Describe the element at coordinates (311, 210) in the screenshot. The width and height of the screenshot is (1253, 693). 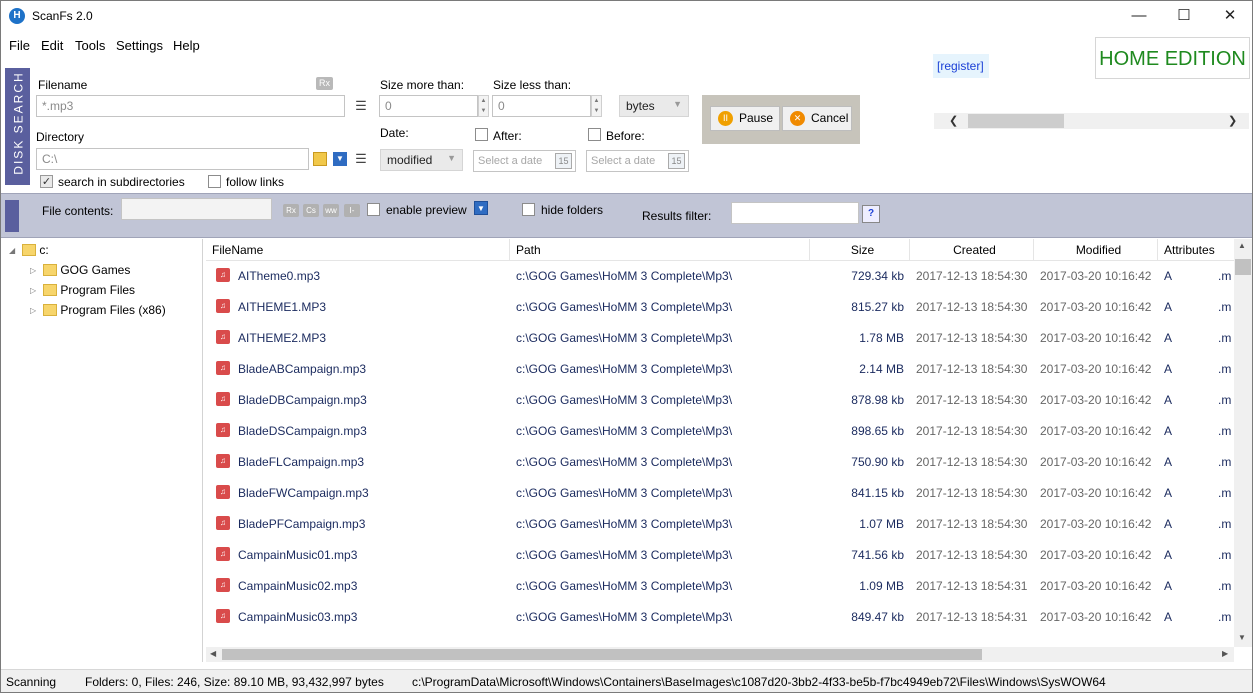
I see `case-sensitive-toggle: Cs` at that location.